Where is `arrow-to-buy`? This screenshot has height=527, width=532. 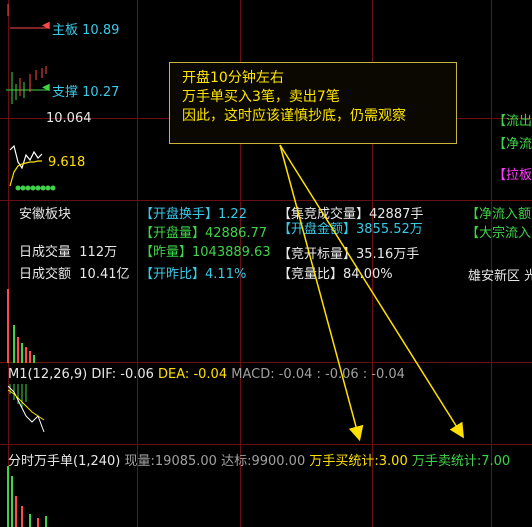
arrow-to-buy is located at coordinates (321, 293).